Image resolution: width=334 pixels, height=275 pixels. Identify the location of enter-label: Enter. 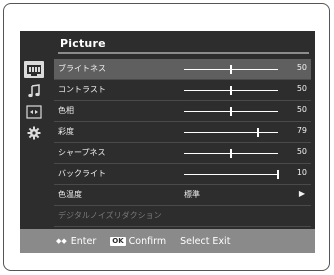
(83, 241).